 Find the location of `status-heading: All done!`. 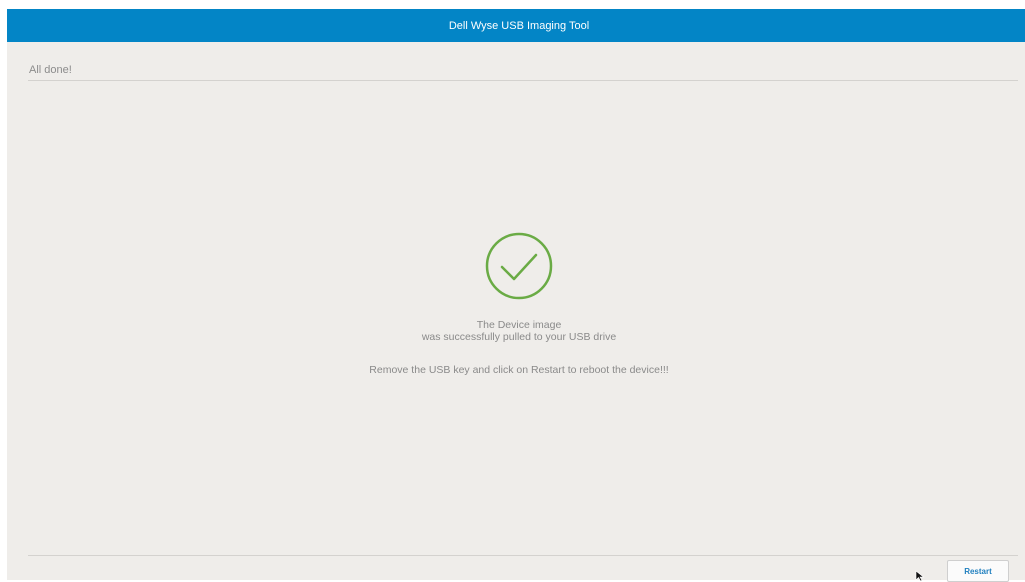

status-heading: All done! is located at coordinates (50, 70).